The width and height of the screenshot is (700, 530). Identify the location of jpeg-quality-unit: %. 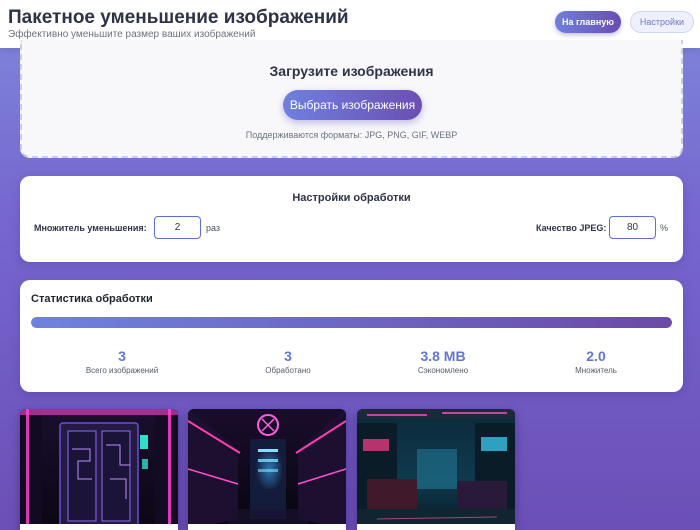
(664, 228).